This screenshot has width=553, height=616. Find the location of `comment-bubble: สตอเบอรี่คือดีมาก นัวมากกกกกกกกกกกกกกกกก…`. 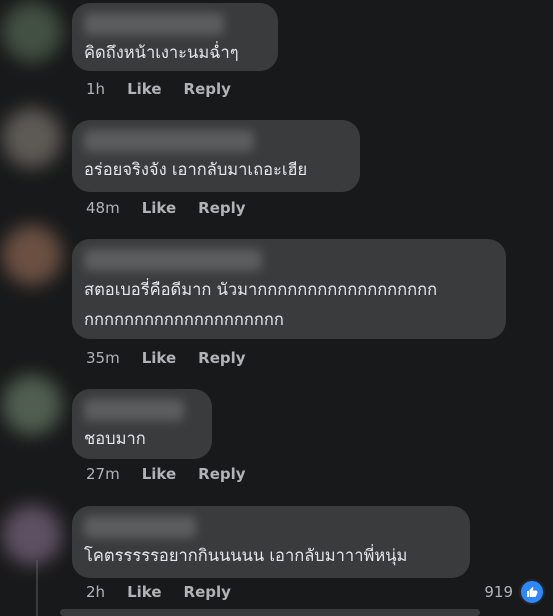

comment-bubble: สตอเบอรี่คือดีมาก นัวมากกกกกกกกกกกกกกกกก… is located at coordinates (289, 289).